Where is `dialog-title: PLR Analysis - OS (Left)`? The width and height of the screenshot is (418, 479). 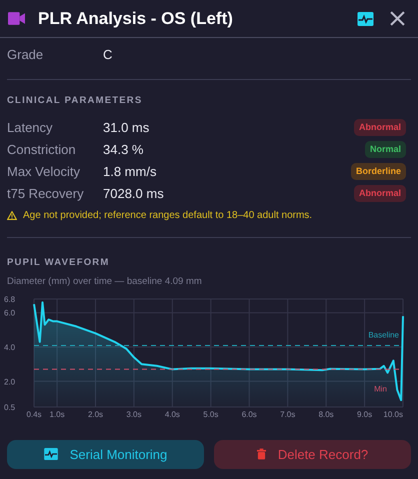
dialog-title: PLR Analysis - OS (Left) is located at coordinates (135, 19).